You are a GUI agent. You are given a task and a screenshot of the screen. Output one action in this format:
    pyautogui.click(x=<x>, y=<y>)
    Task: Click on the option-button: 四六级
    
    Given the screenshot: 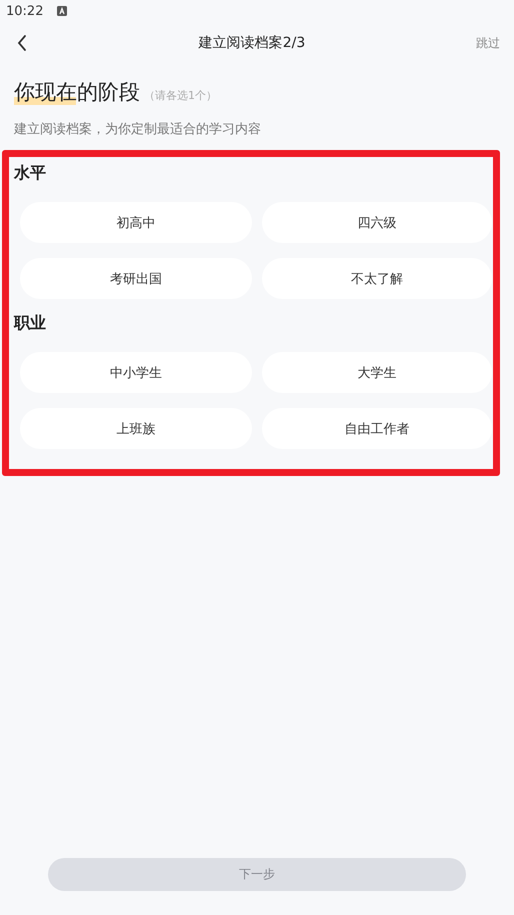 What is the action you would take?
    pyautogui.click(x=377, y=222)
    